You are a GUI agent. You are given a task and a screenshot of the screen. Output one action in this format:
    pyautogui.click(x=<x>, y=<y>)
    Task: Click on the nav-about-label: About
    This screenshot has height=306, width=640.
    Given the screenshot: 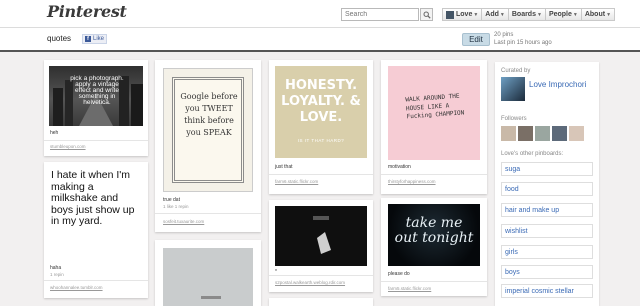 What is the action you would take?
    pyautogui.click(x=595, y=14)
    